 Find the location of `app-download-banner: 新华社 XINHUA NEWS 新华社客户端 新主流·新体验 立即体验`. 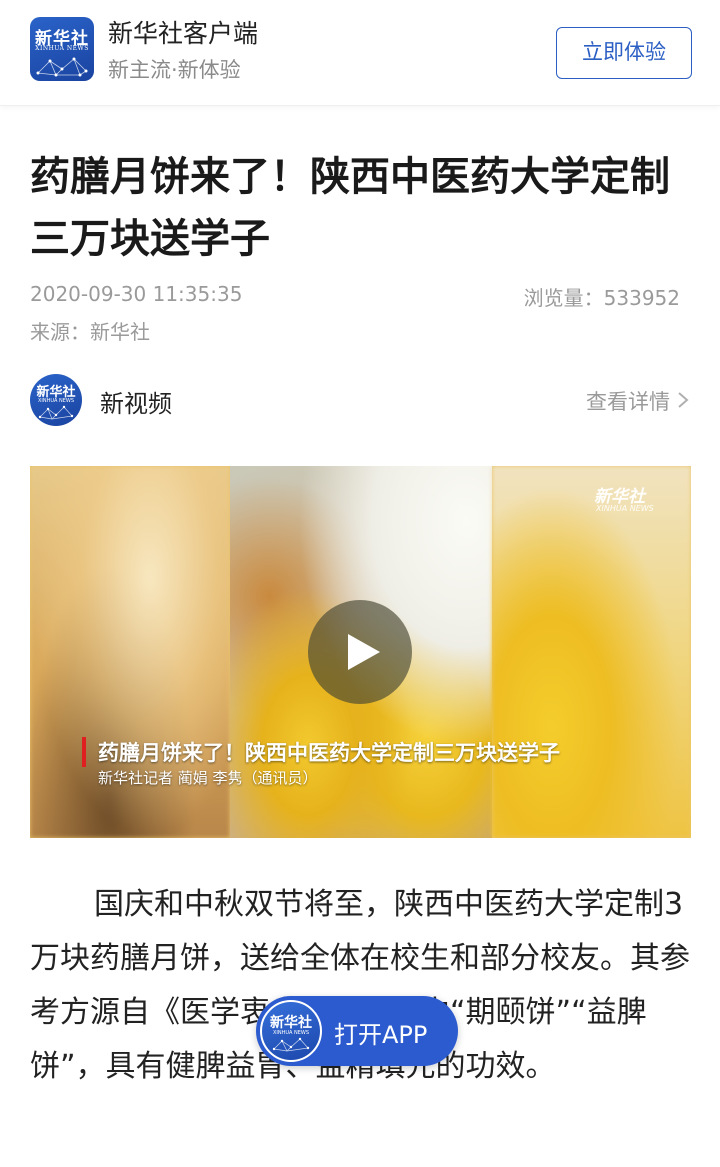

app-download-banner: 新华社 XINHUA NEWS 新华社客户端 新主流·新体验 立即体验 is located at coordinates (360, 53).